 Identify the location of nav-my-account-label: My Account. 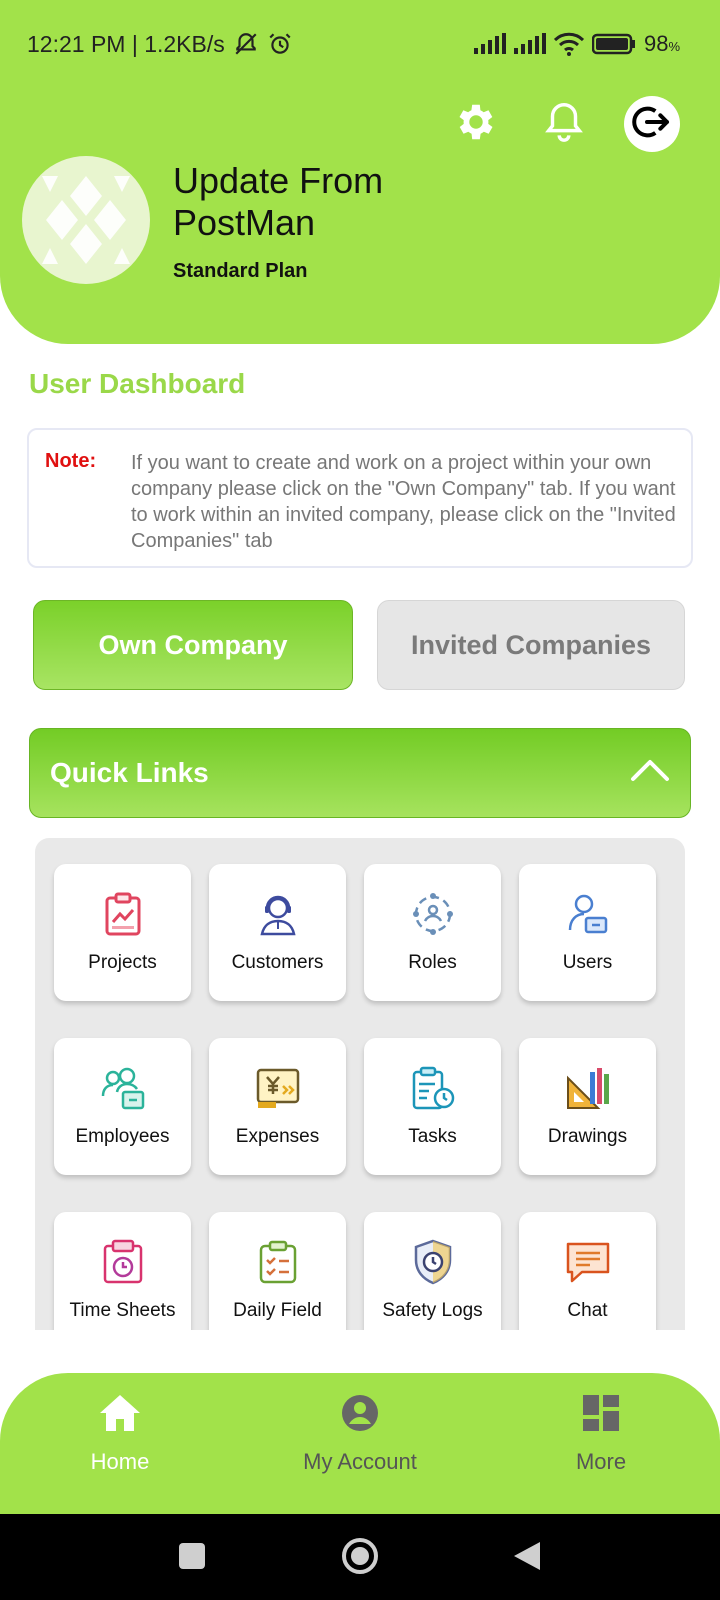
(360, 1461).